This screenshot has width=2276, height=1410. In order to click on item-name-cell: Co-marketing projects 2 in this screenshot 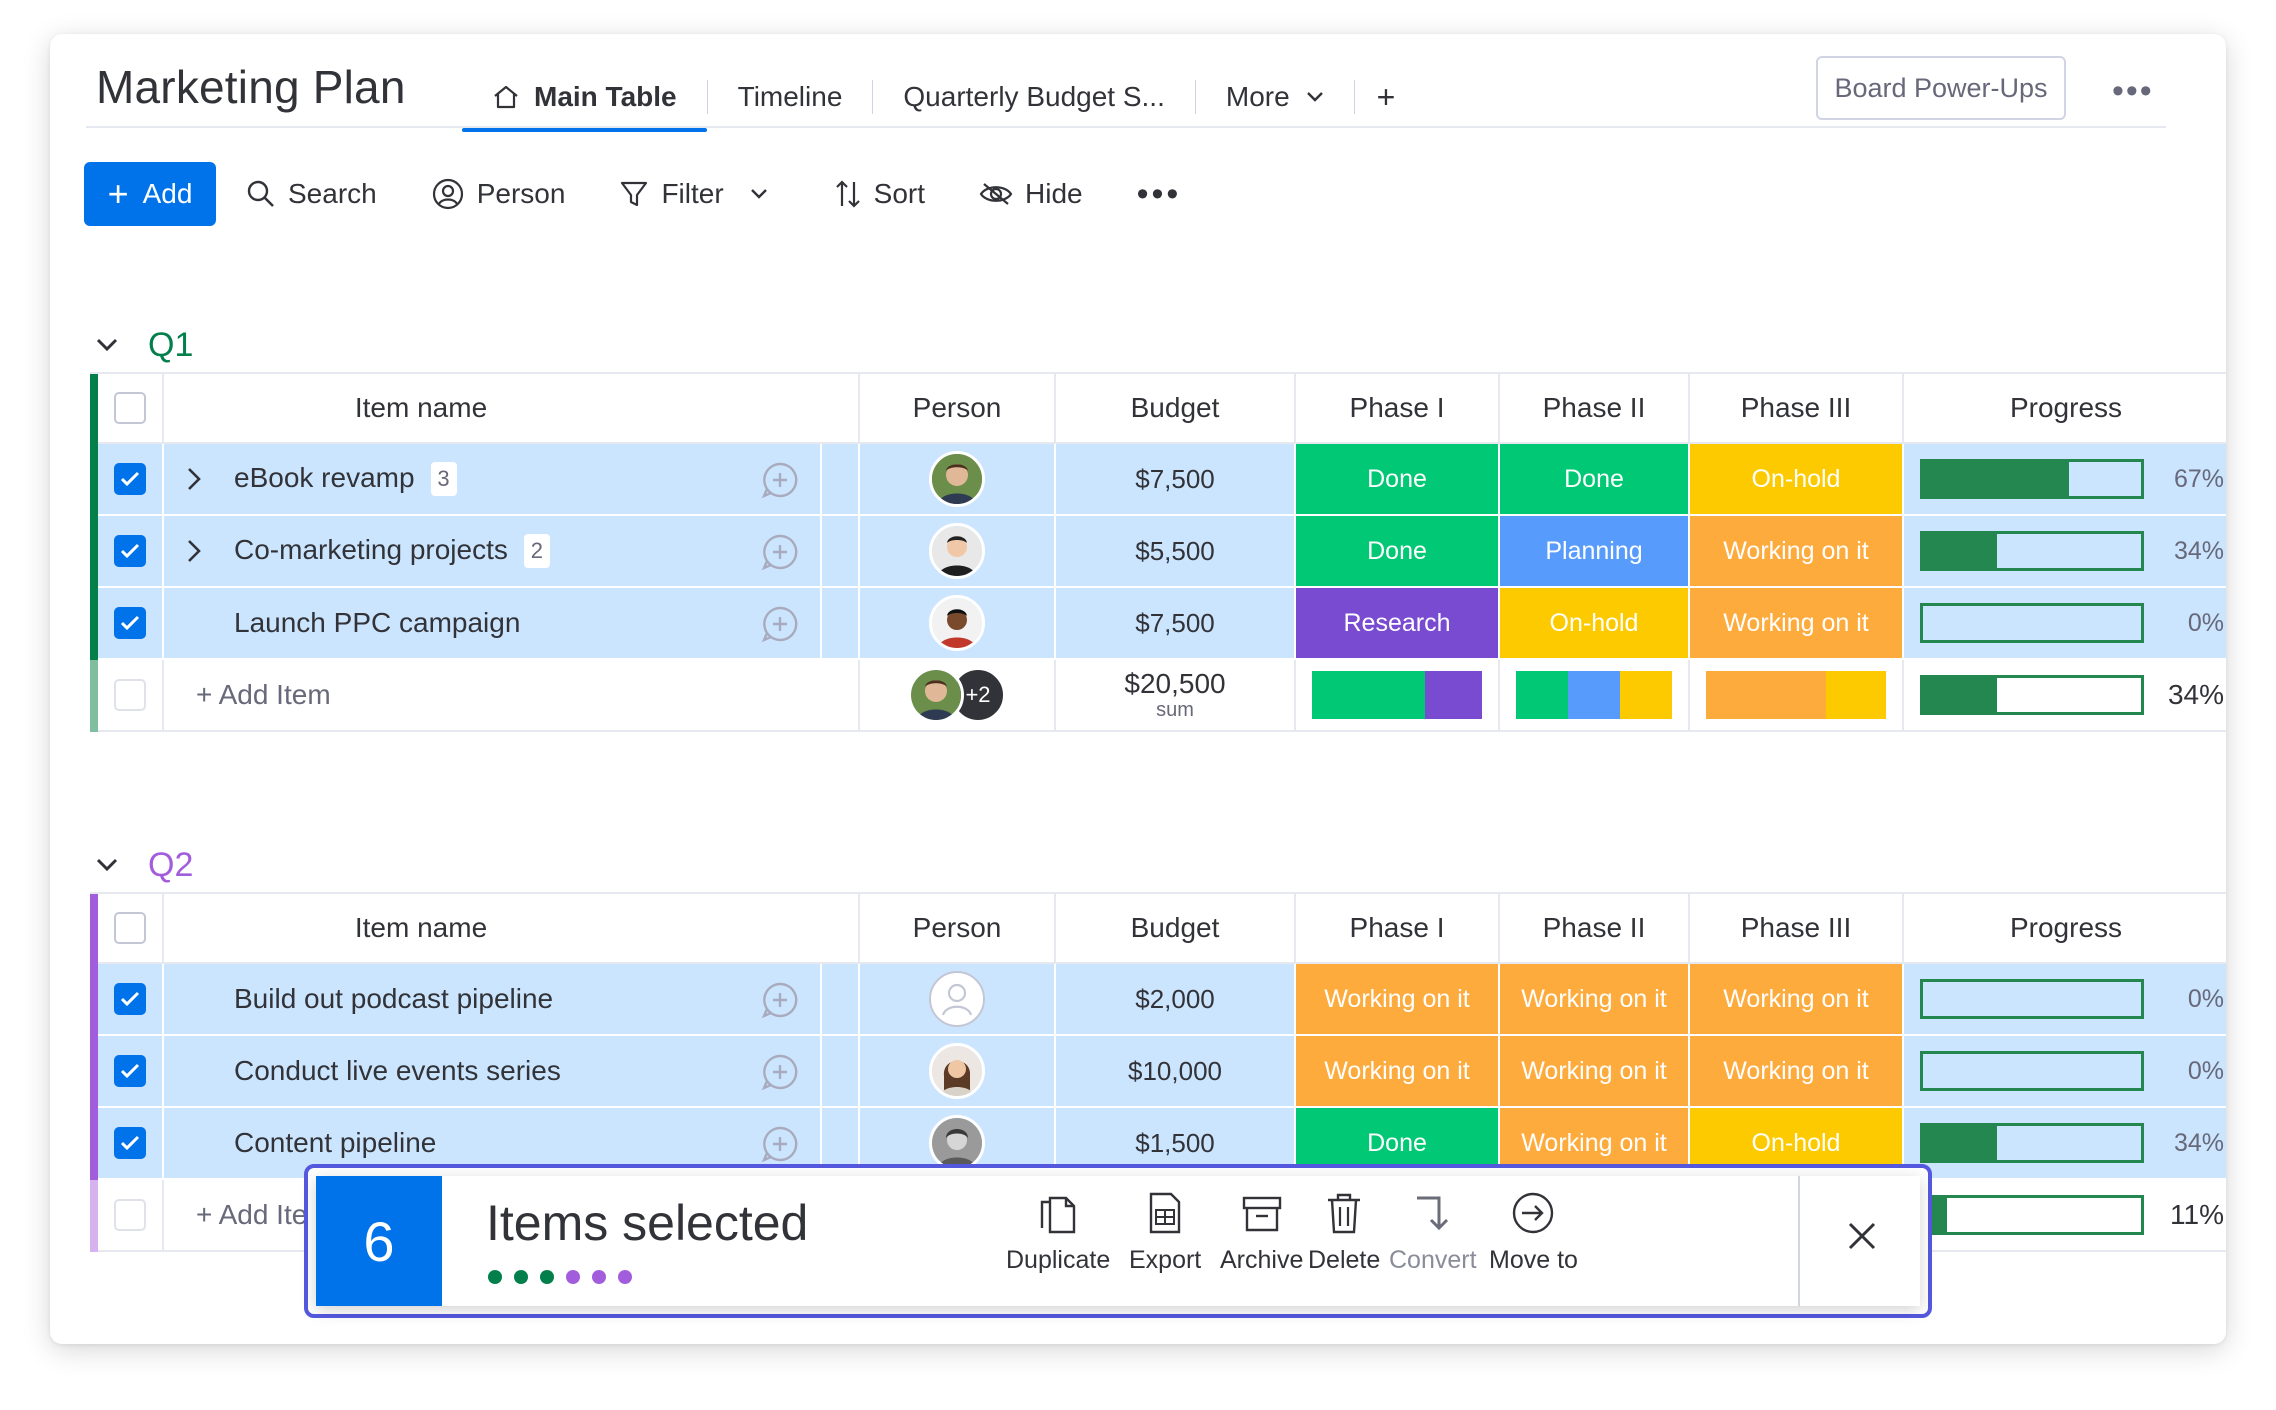, I will do `click(512, 552)`.